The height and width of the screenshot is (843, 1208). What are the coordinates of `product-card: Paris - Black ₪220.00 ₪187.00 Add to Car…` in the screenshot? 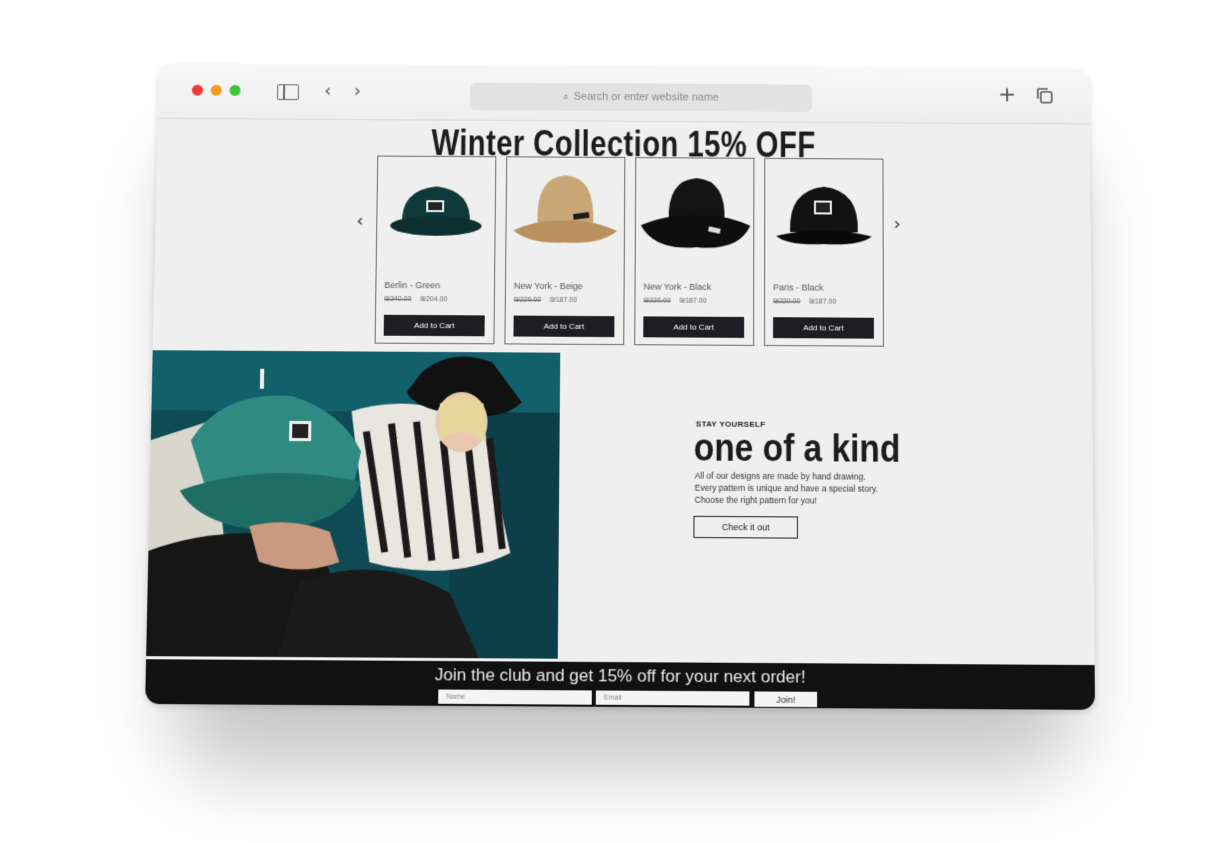 It's located at (824, 252).